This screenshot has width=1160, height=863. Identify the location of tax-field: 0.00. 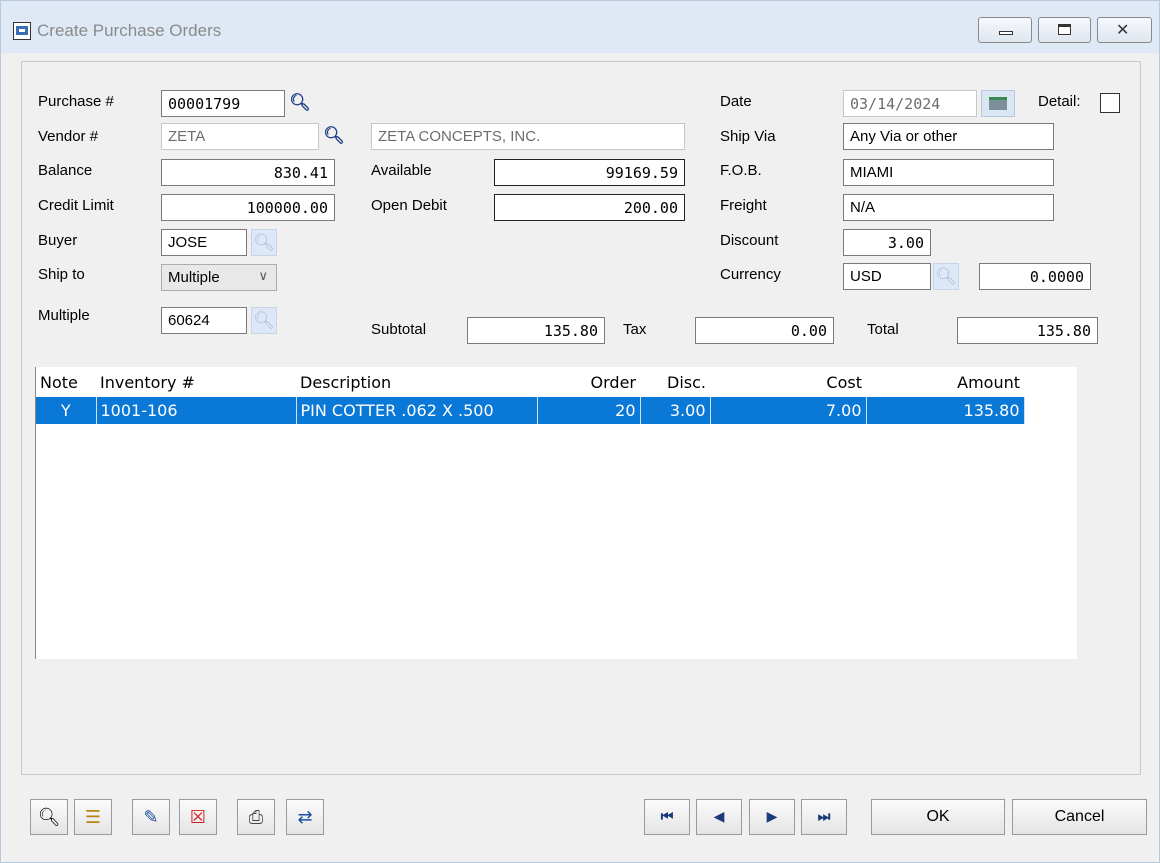
(764, 330).